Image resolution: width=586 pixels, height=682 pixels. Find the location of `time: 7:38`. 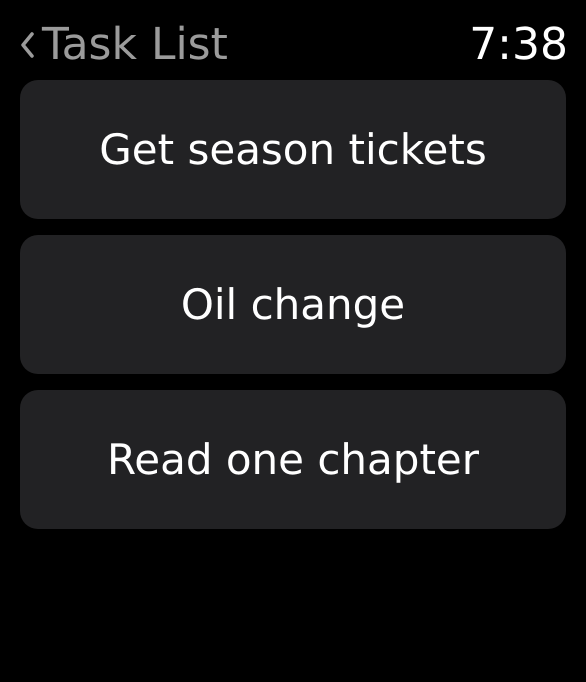

time: 7:38 is located at coordinates (518, 45).